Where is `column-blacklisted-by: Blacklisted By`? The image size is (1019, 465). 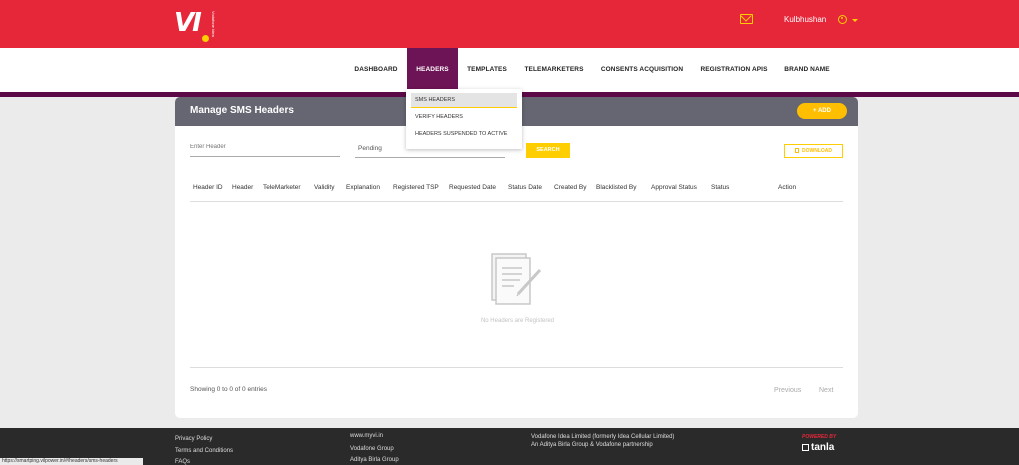
column-blacklisted-by: Blacklisted By is located at coordinates (616, 187).